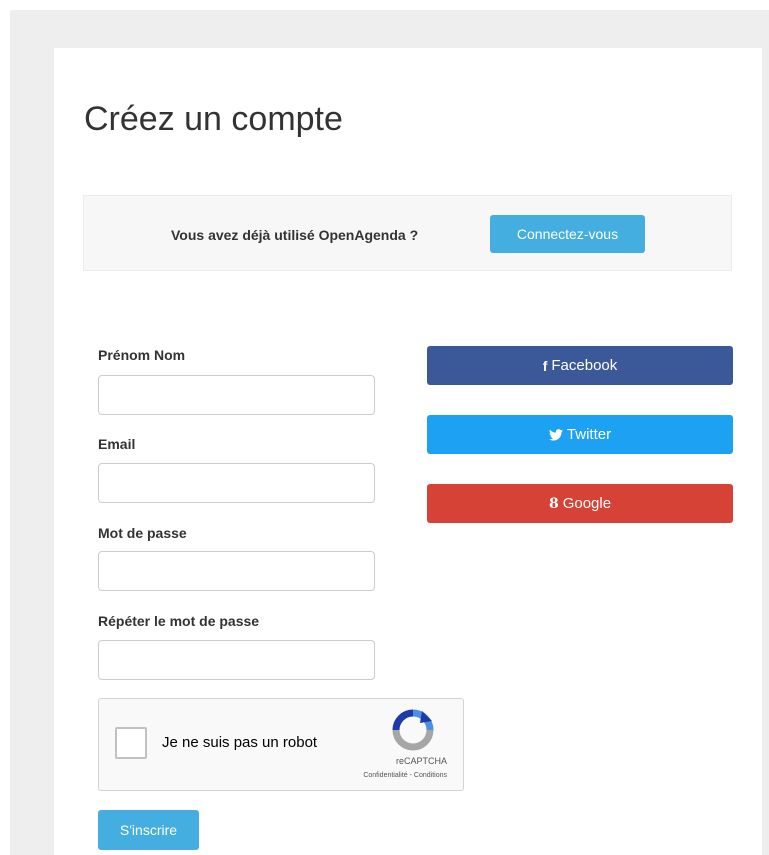  I want to click on twitter-button-label: Twitter, so click(589, 434).